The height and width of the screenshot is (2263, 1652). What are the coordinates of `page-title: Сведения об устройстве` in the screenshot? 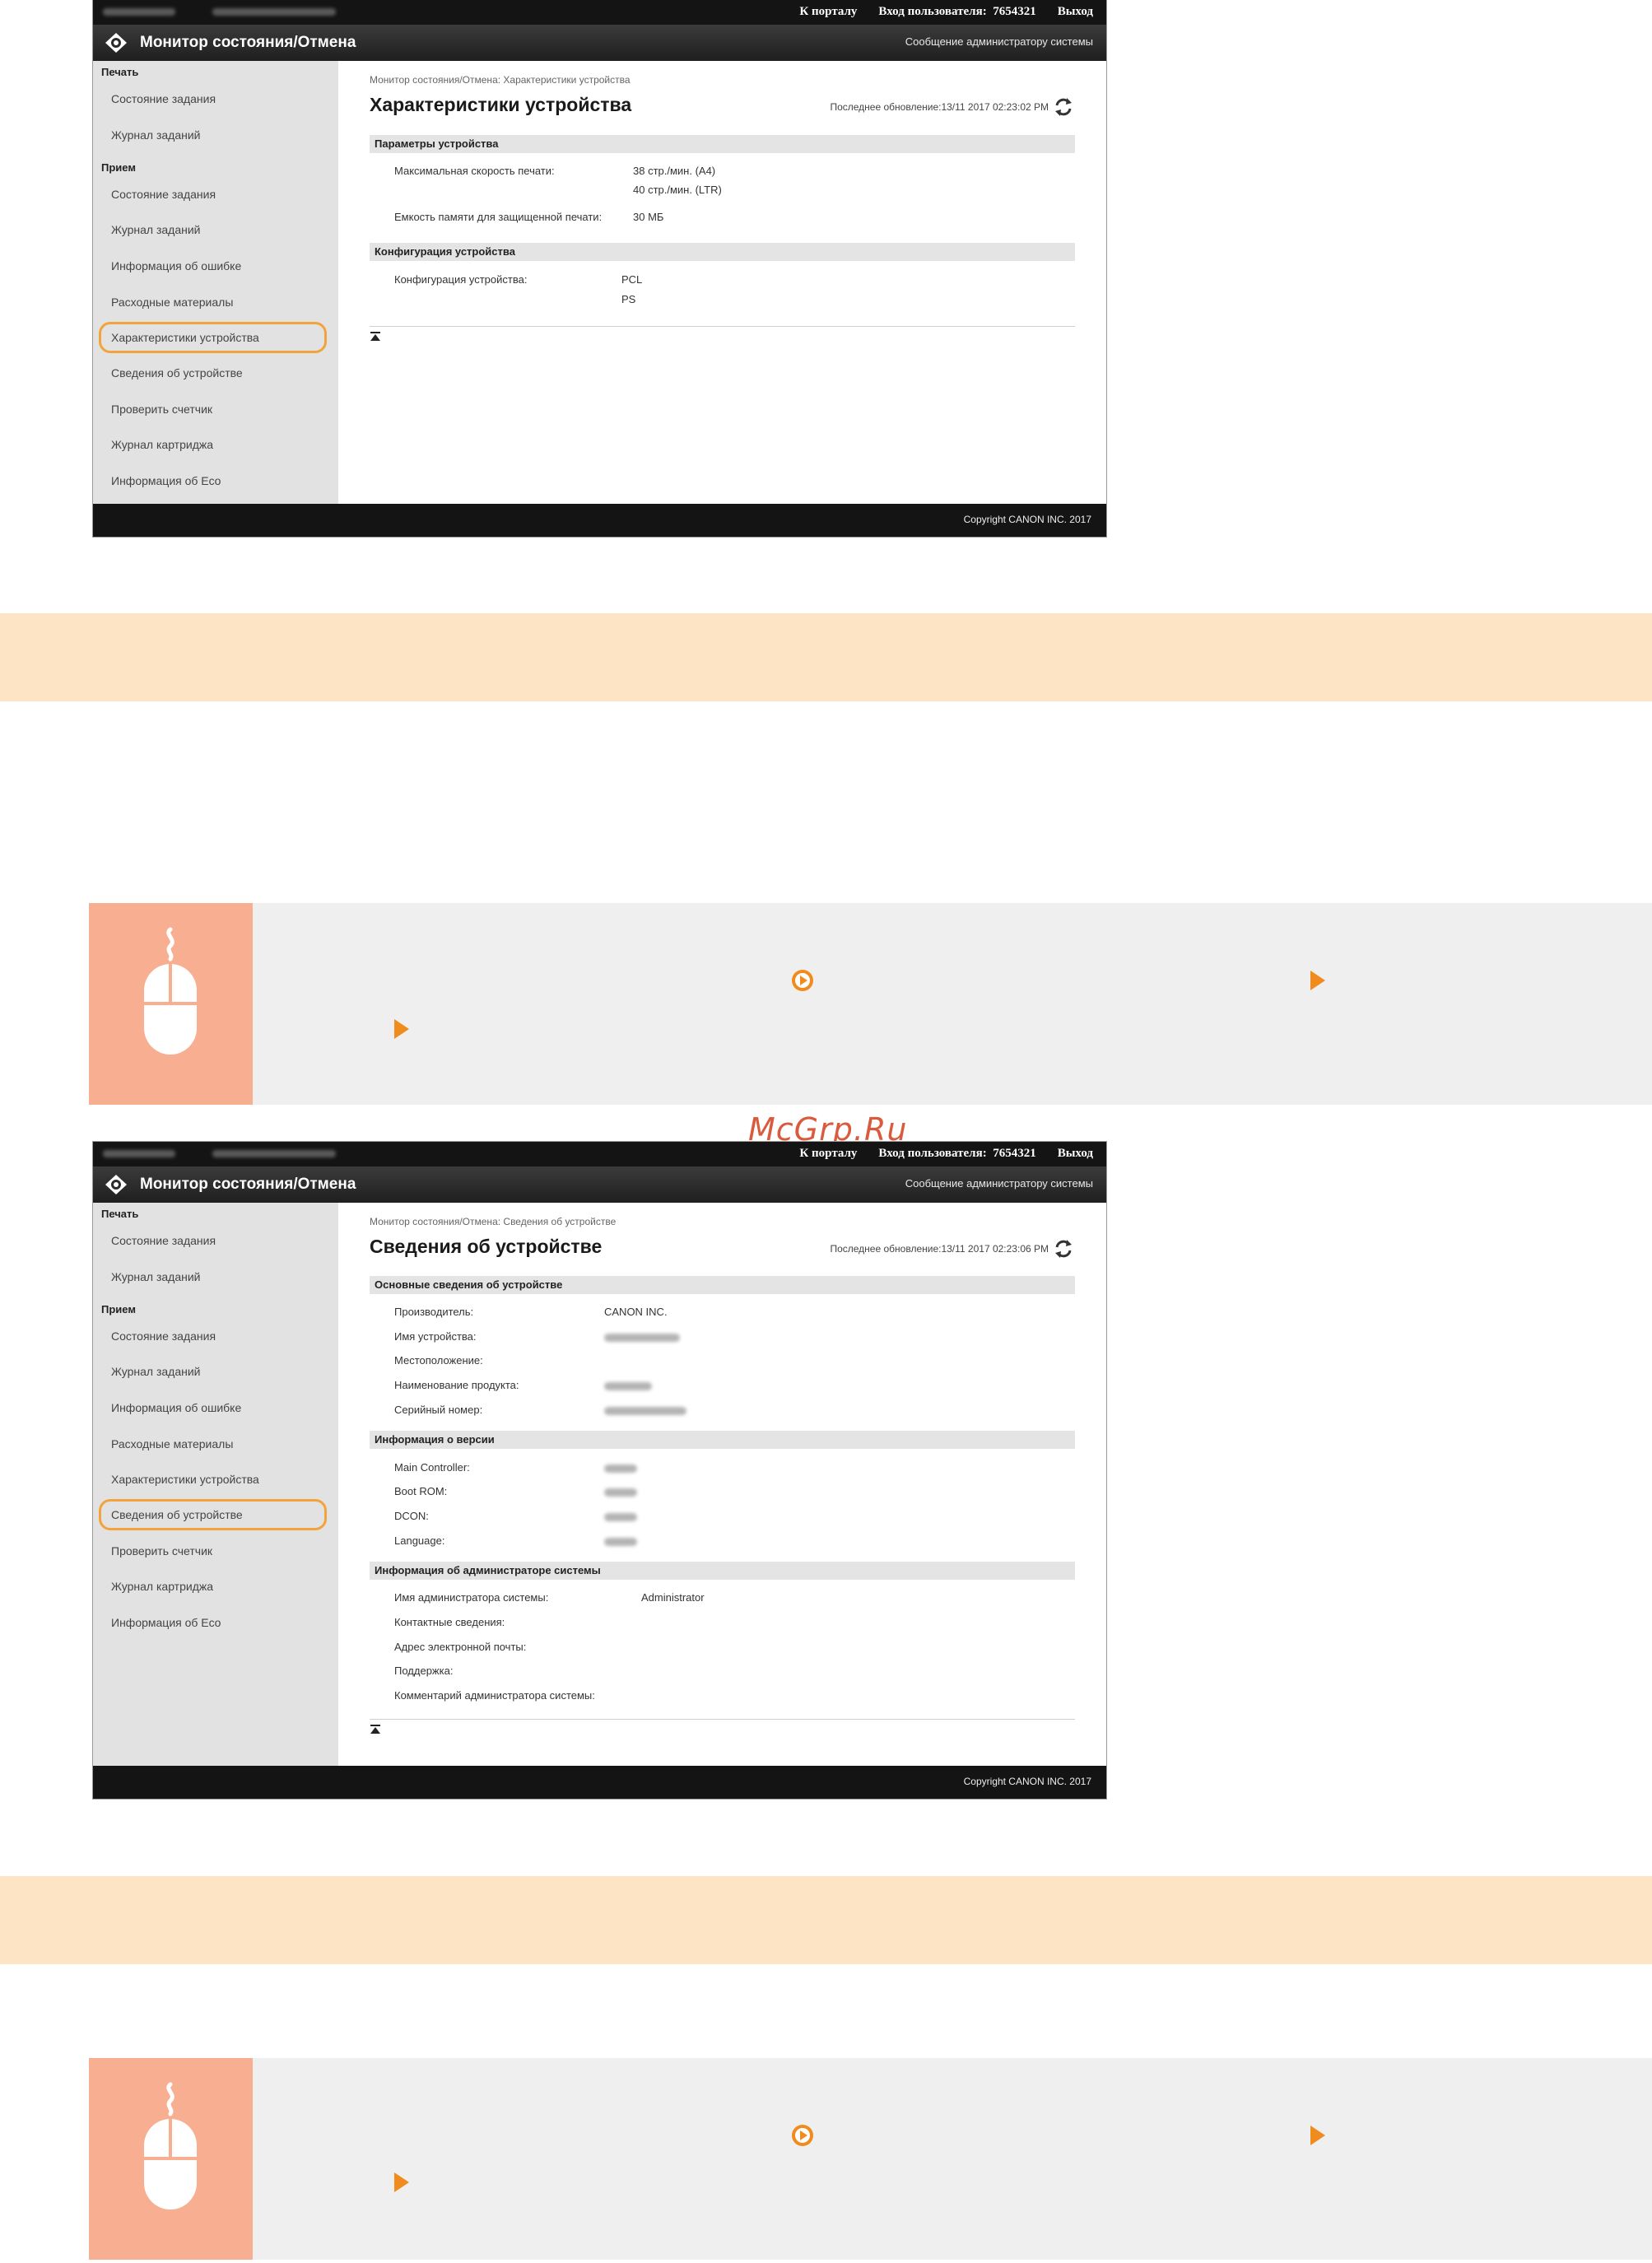 It's located at (486, 1246).